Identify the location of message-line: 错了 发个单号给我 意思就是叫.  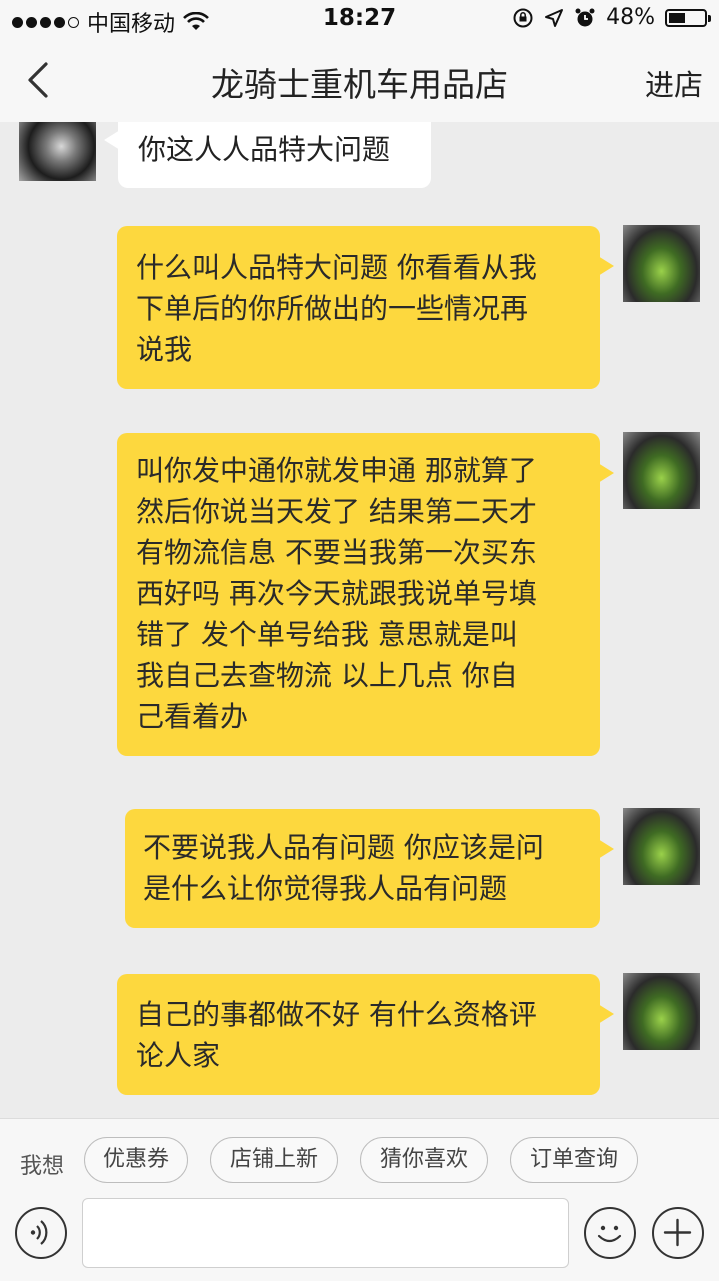
(327, 634).